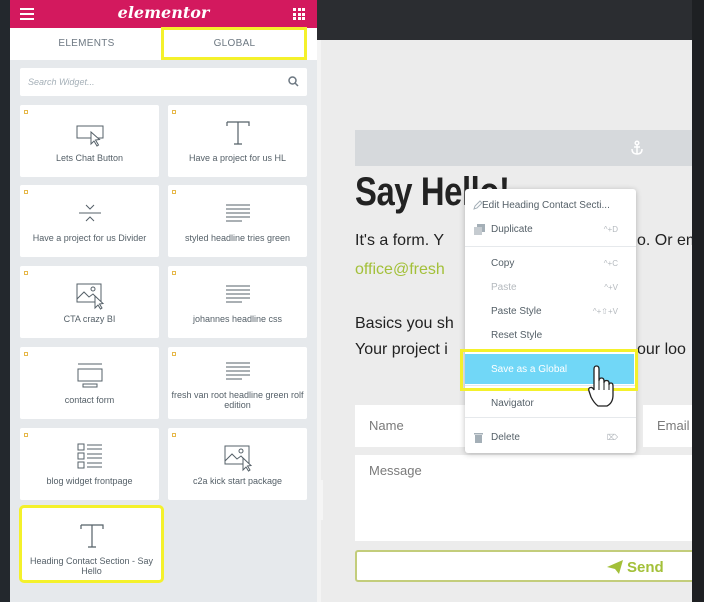 The image size is (704, 602). I want to click on posts-icon, so click(89, 456).